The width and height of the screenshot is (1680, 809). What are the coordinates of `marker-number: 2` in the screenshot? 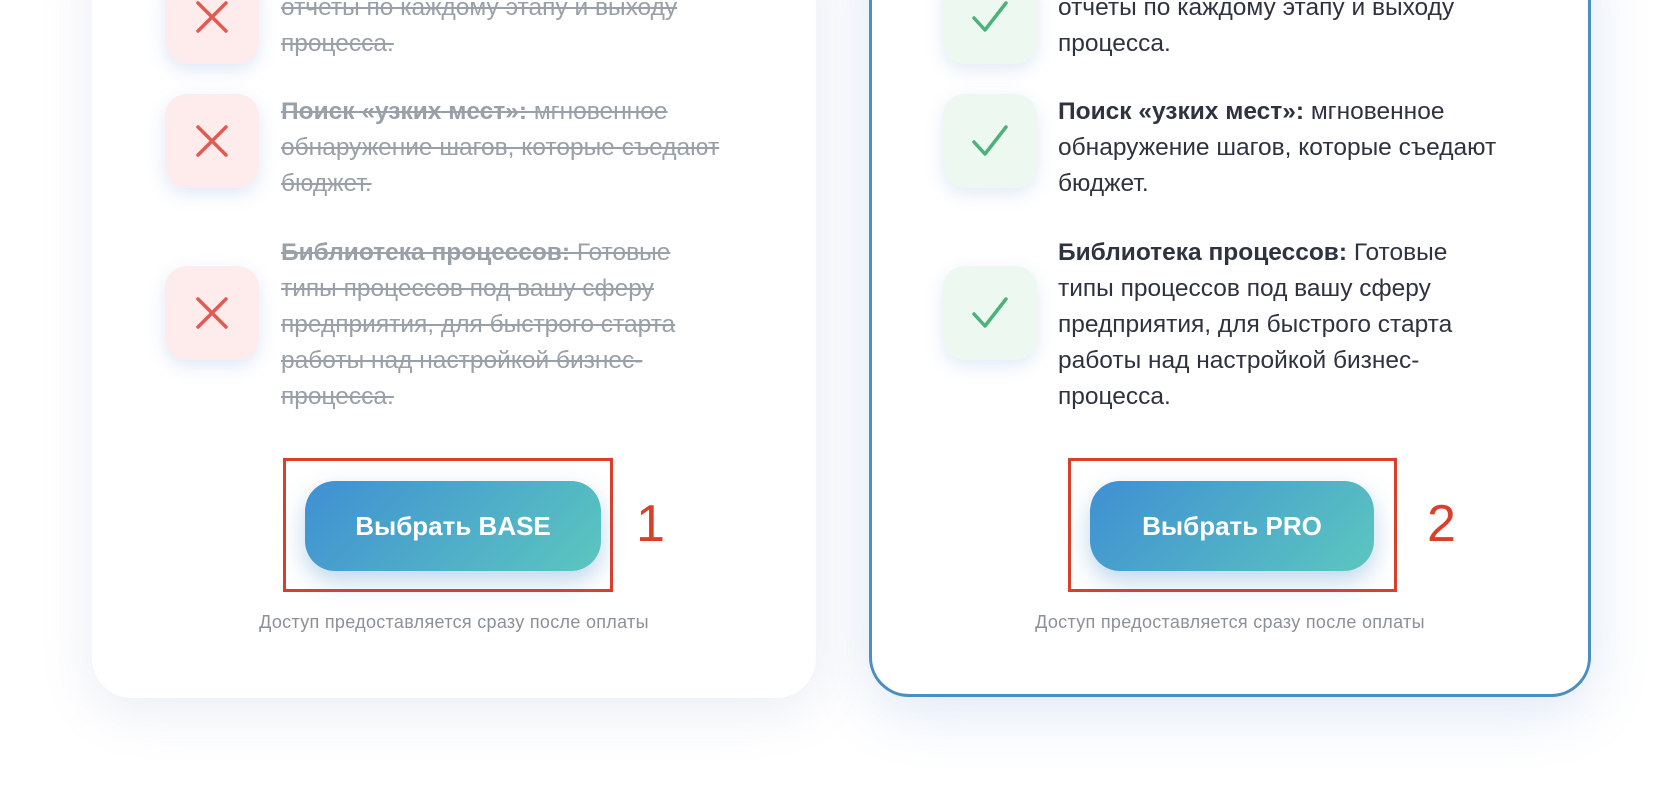 It's located at (1441, 524).